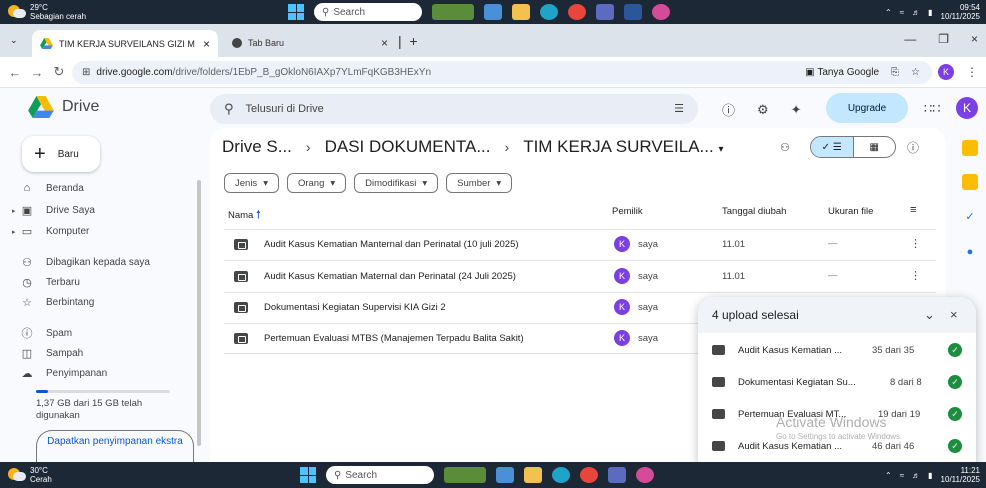 The width and height of the screenshot is (986, 488). What do you see at coordinates (310, 43) in the screenshot?
I see `tab-new-tab: Tab Baru ×` at bounding box center [310, 43].